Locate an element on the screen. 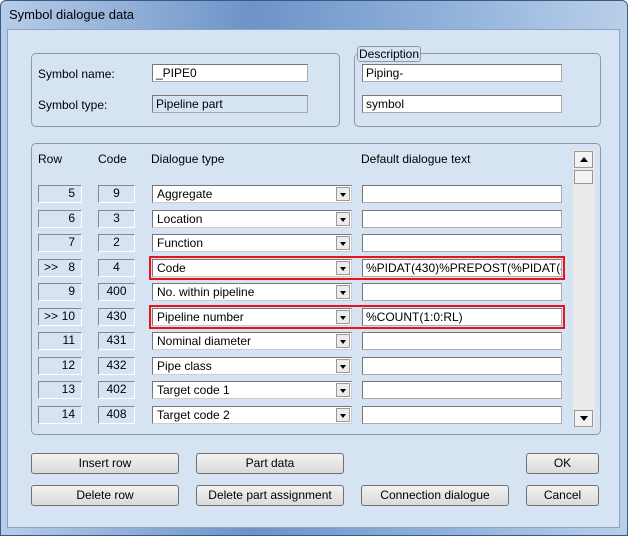 This screenshot has height=536, width=628. row-number: 12 is located at coordinates (68, 365).